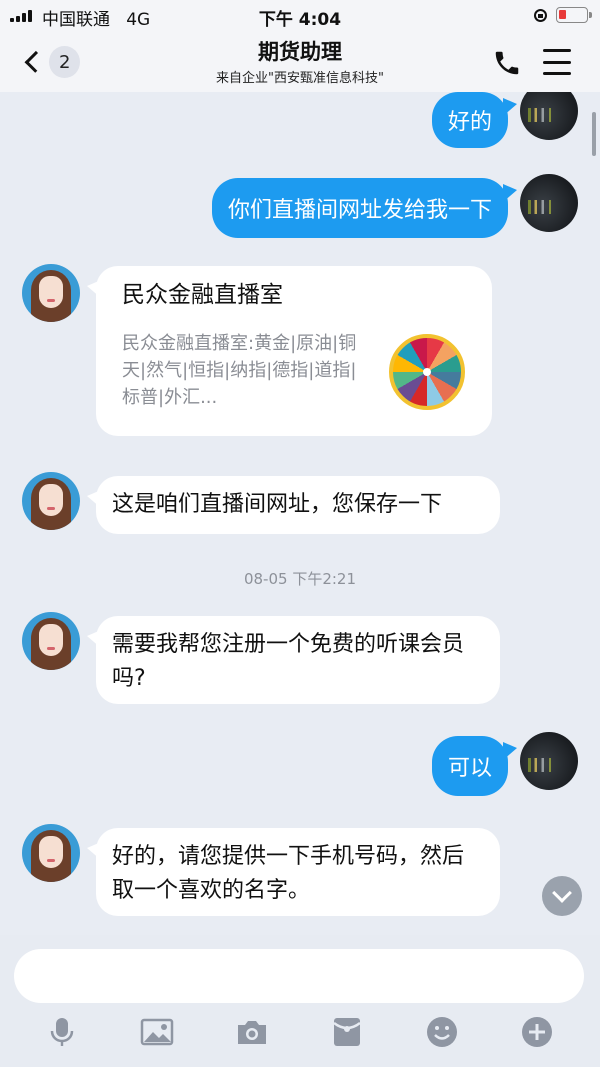 Image resolution: width=600 pixels, height=1067 pixels. I want to click on menu-button, so click(557, 62).